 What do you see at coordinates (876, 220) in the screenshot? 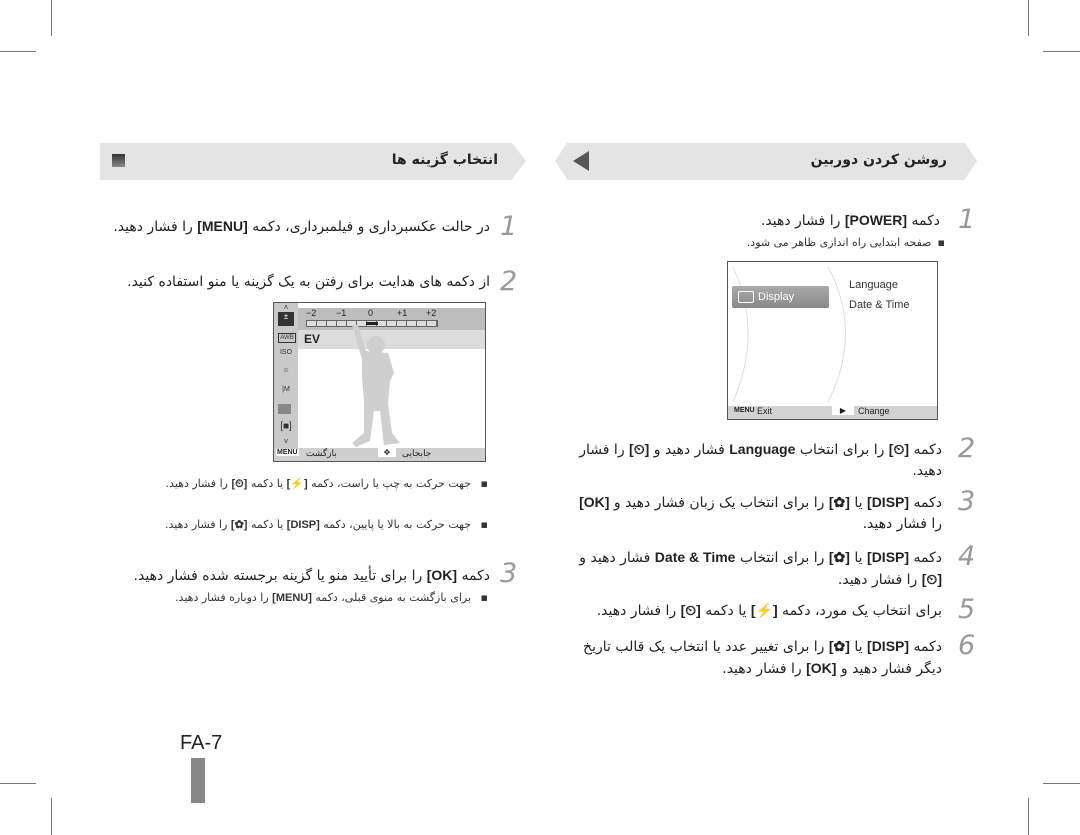
I see `power-key: [POWER]` at bounding box center [876, 220].